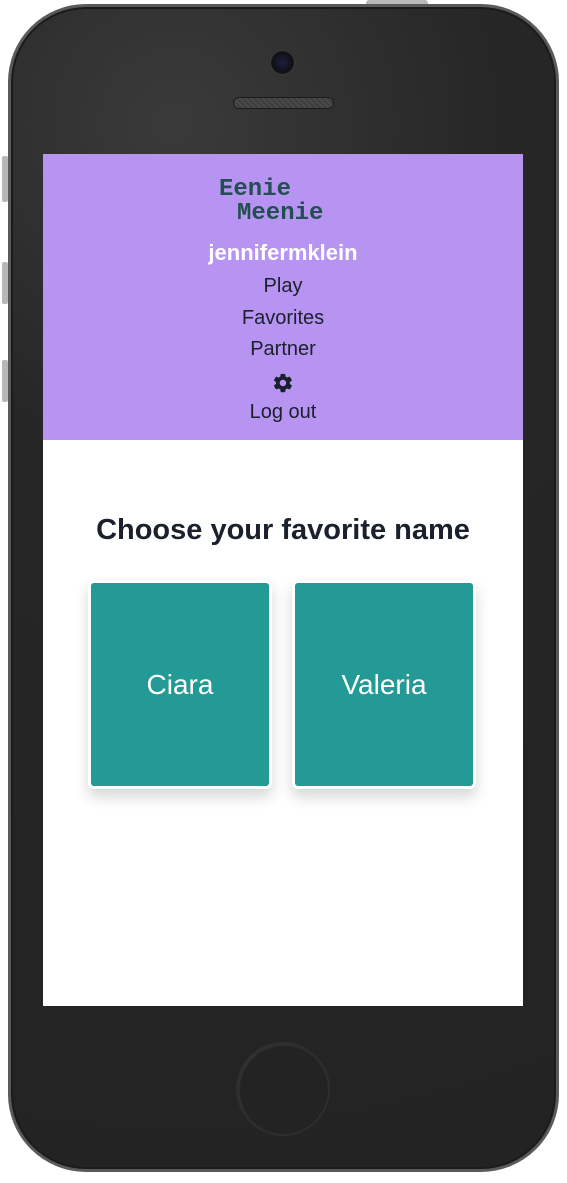  What do you see at coordinates (255, 189) in the screenshot?
I see `logo-line-1: Eenie` at bounding box center [255, 189].